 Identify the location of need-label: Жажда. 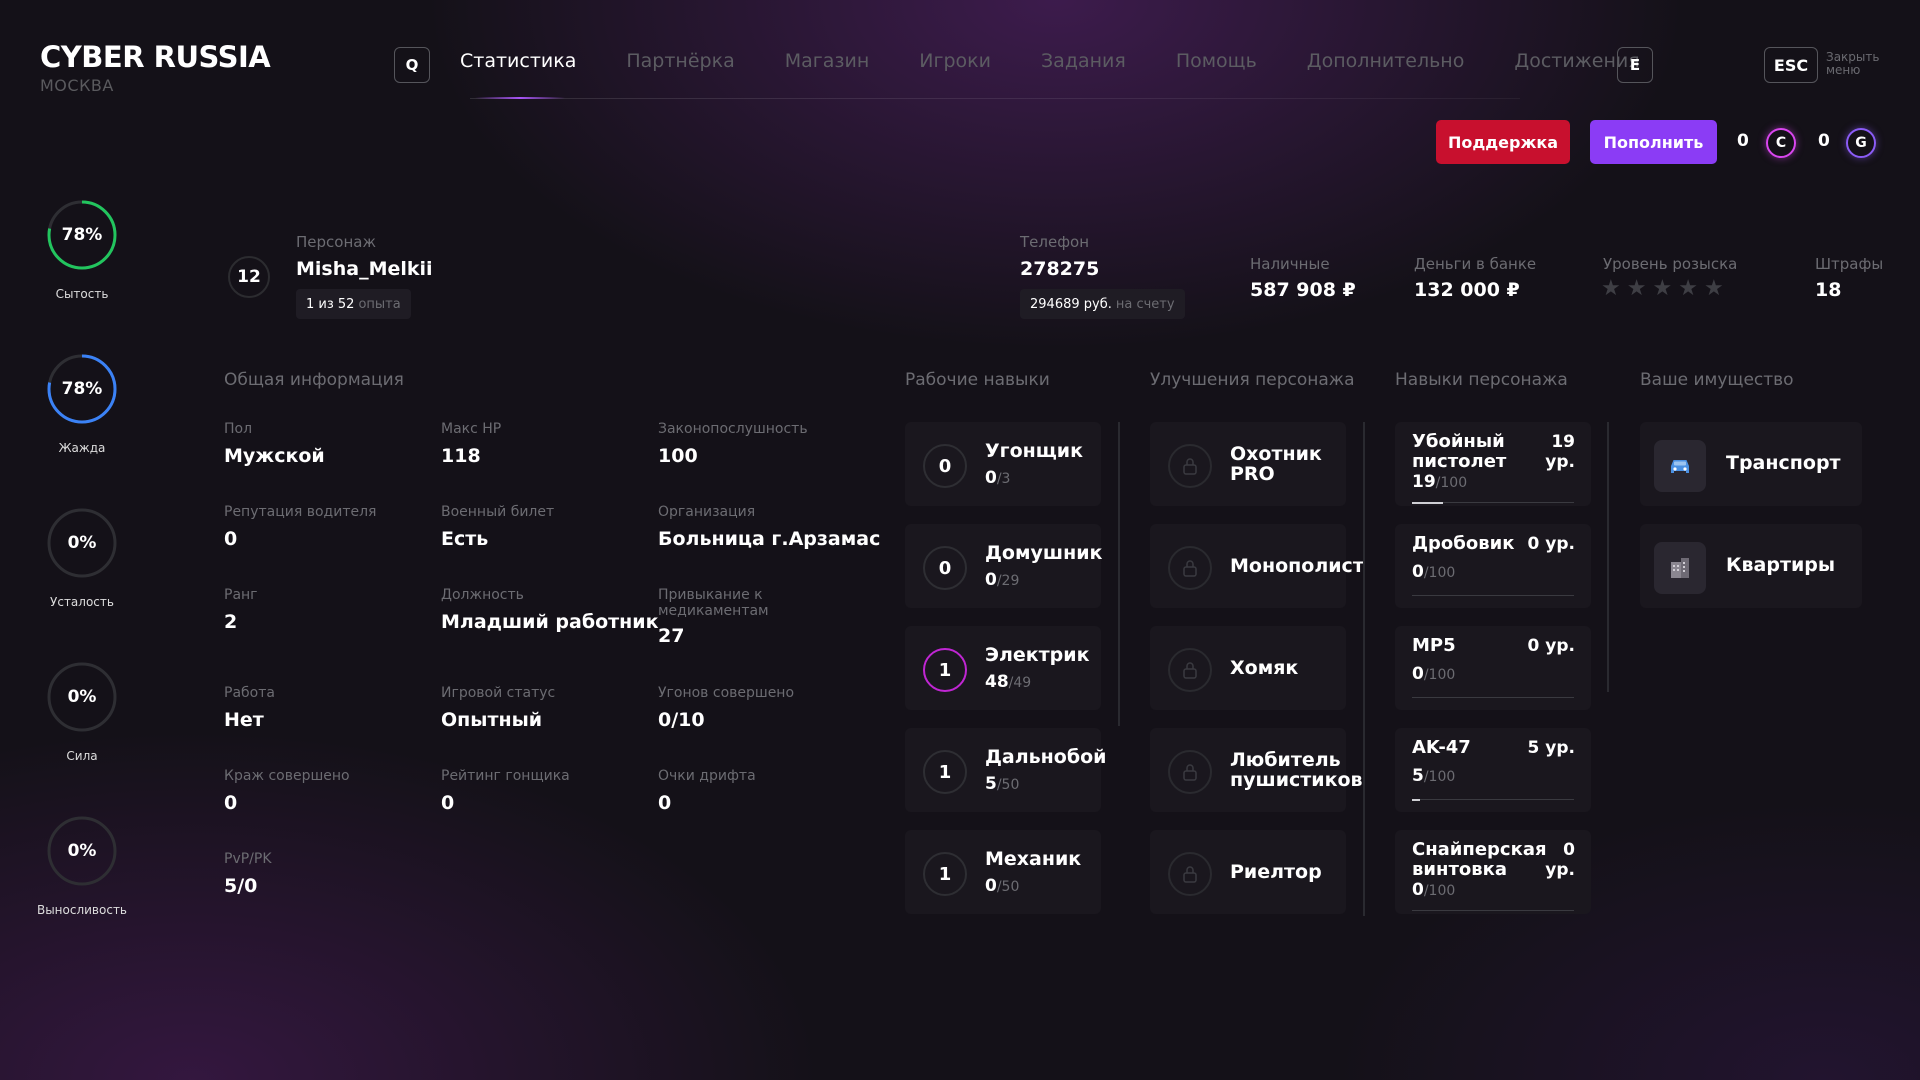
(82, 448).